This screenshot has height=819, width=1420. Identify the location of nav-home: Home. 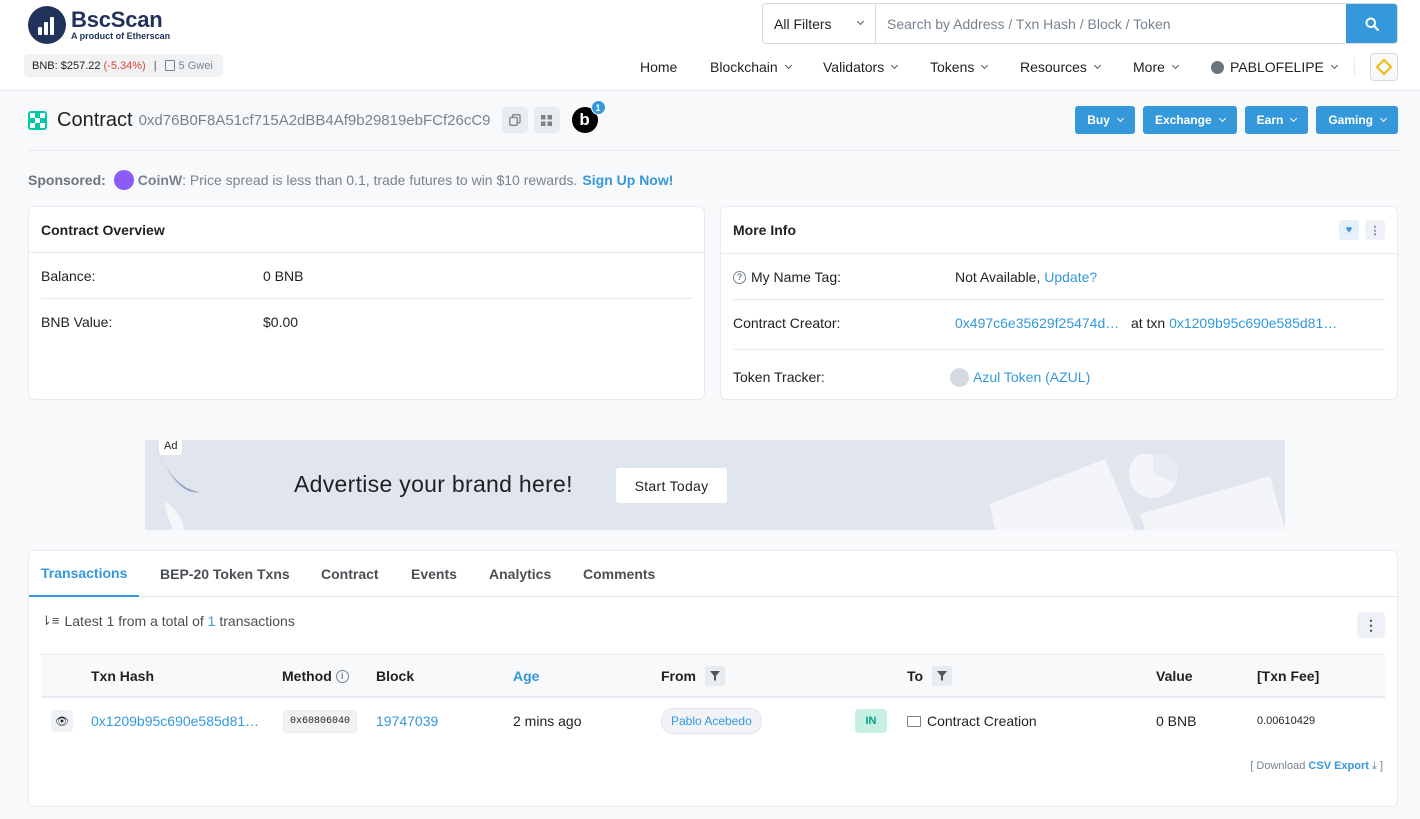
(658, 67).